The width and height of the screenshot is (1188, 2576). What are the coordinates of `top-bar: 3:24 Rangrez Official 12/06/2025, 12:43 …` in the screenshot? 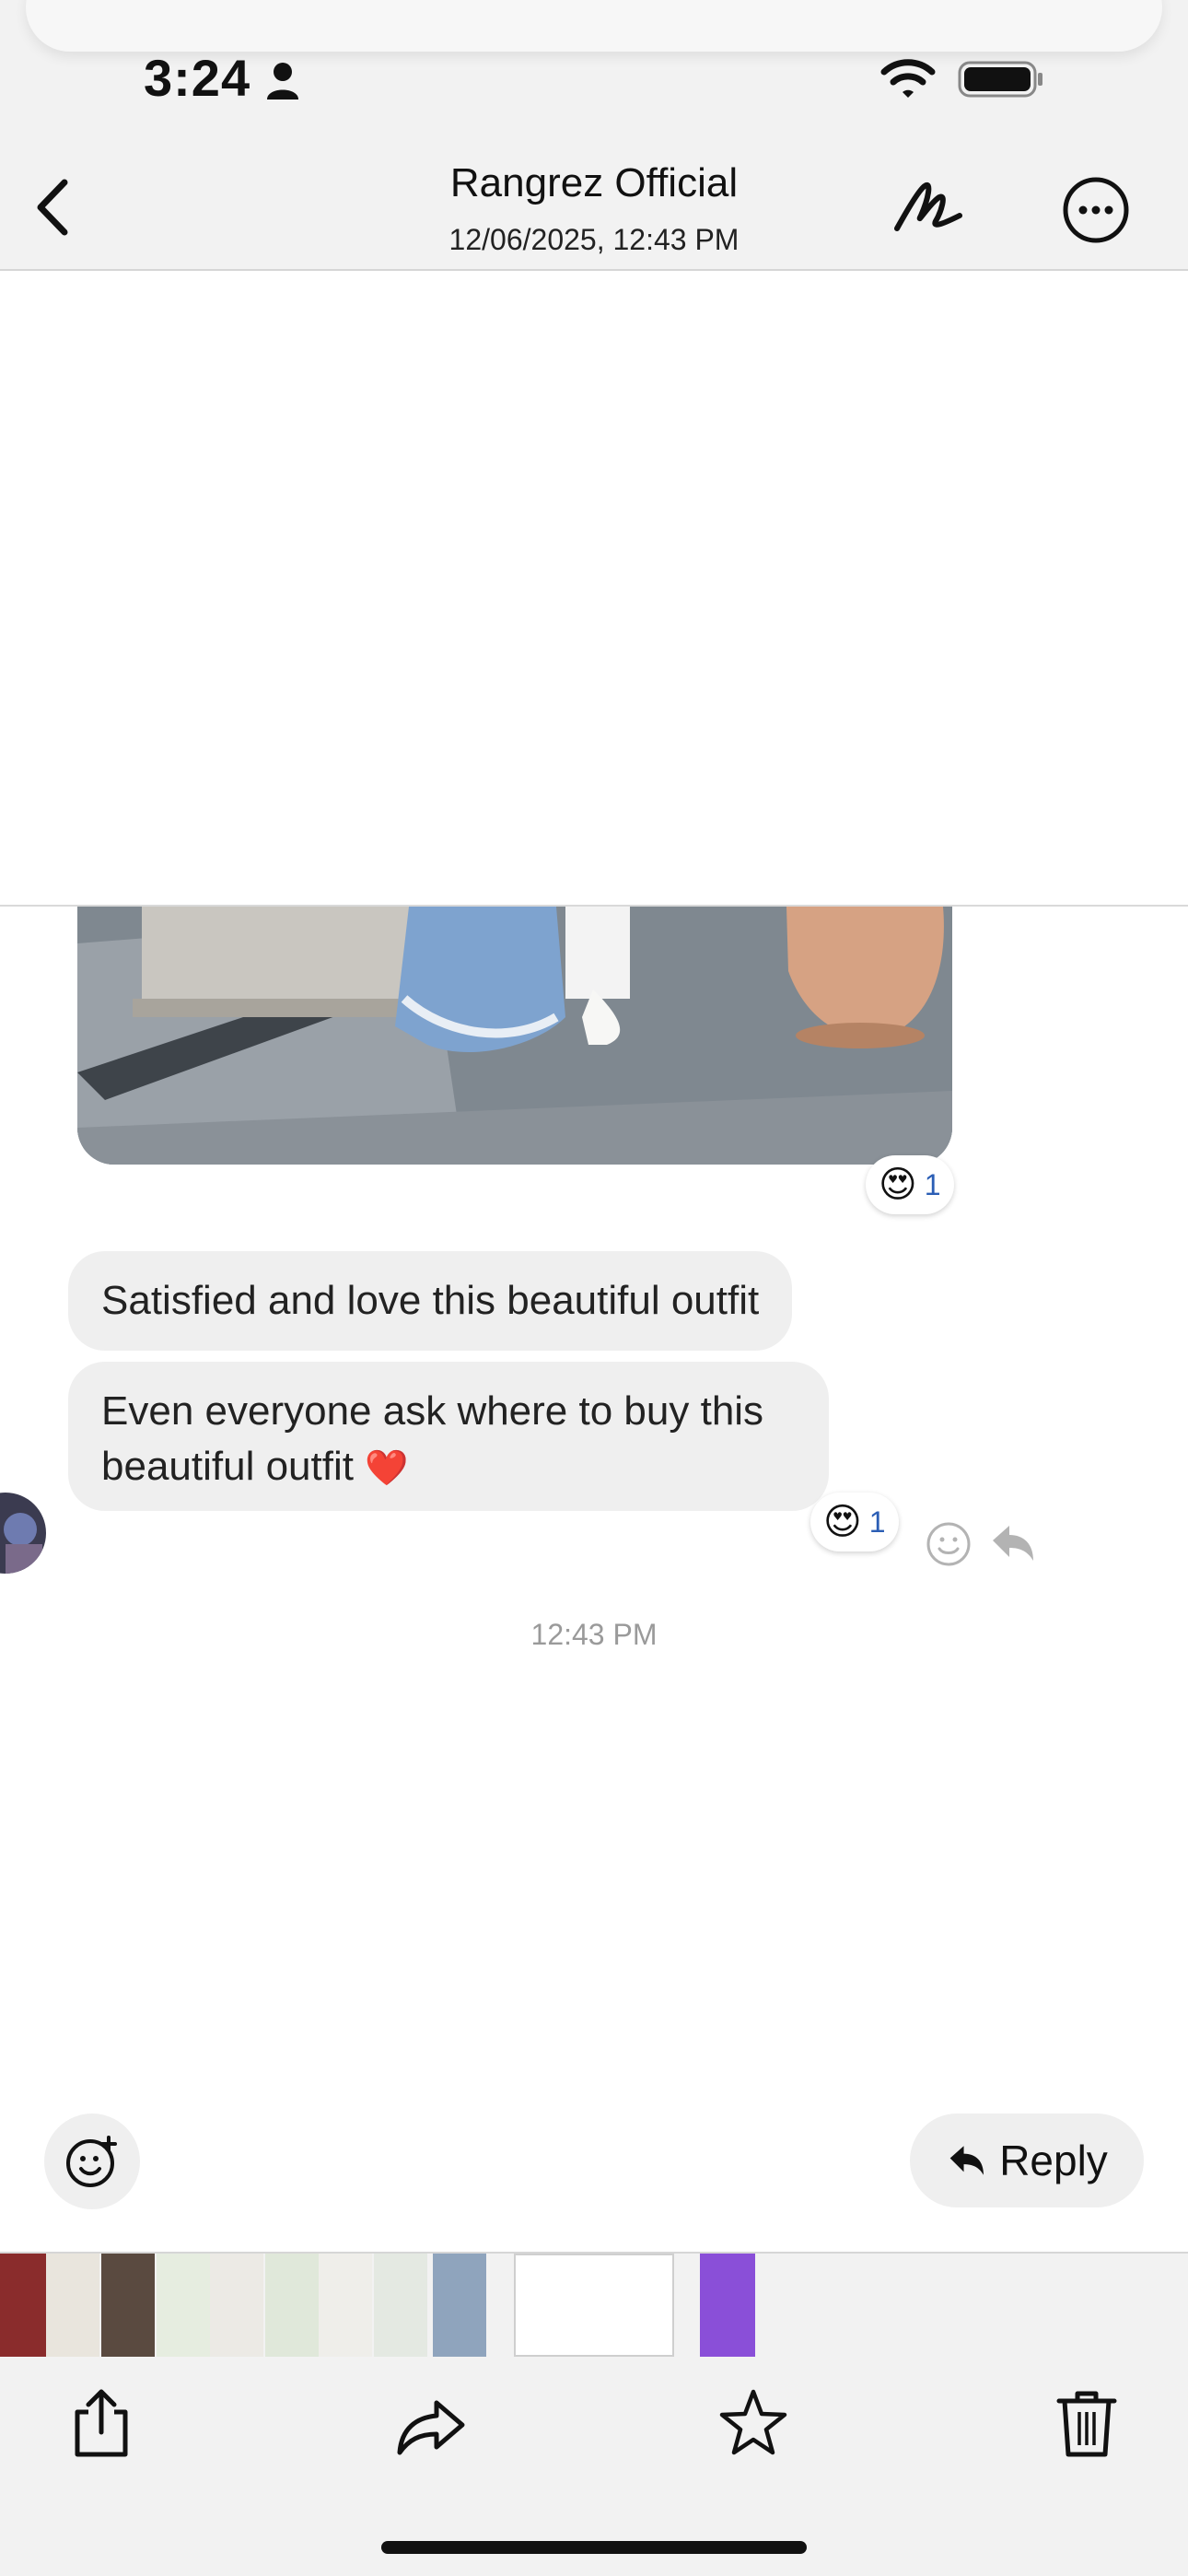 It's located at (594, 135).